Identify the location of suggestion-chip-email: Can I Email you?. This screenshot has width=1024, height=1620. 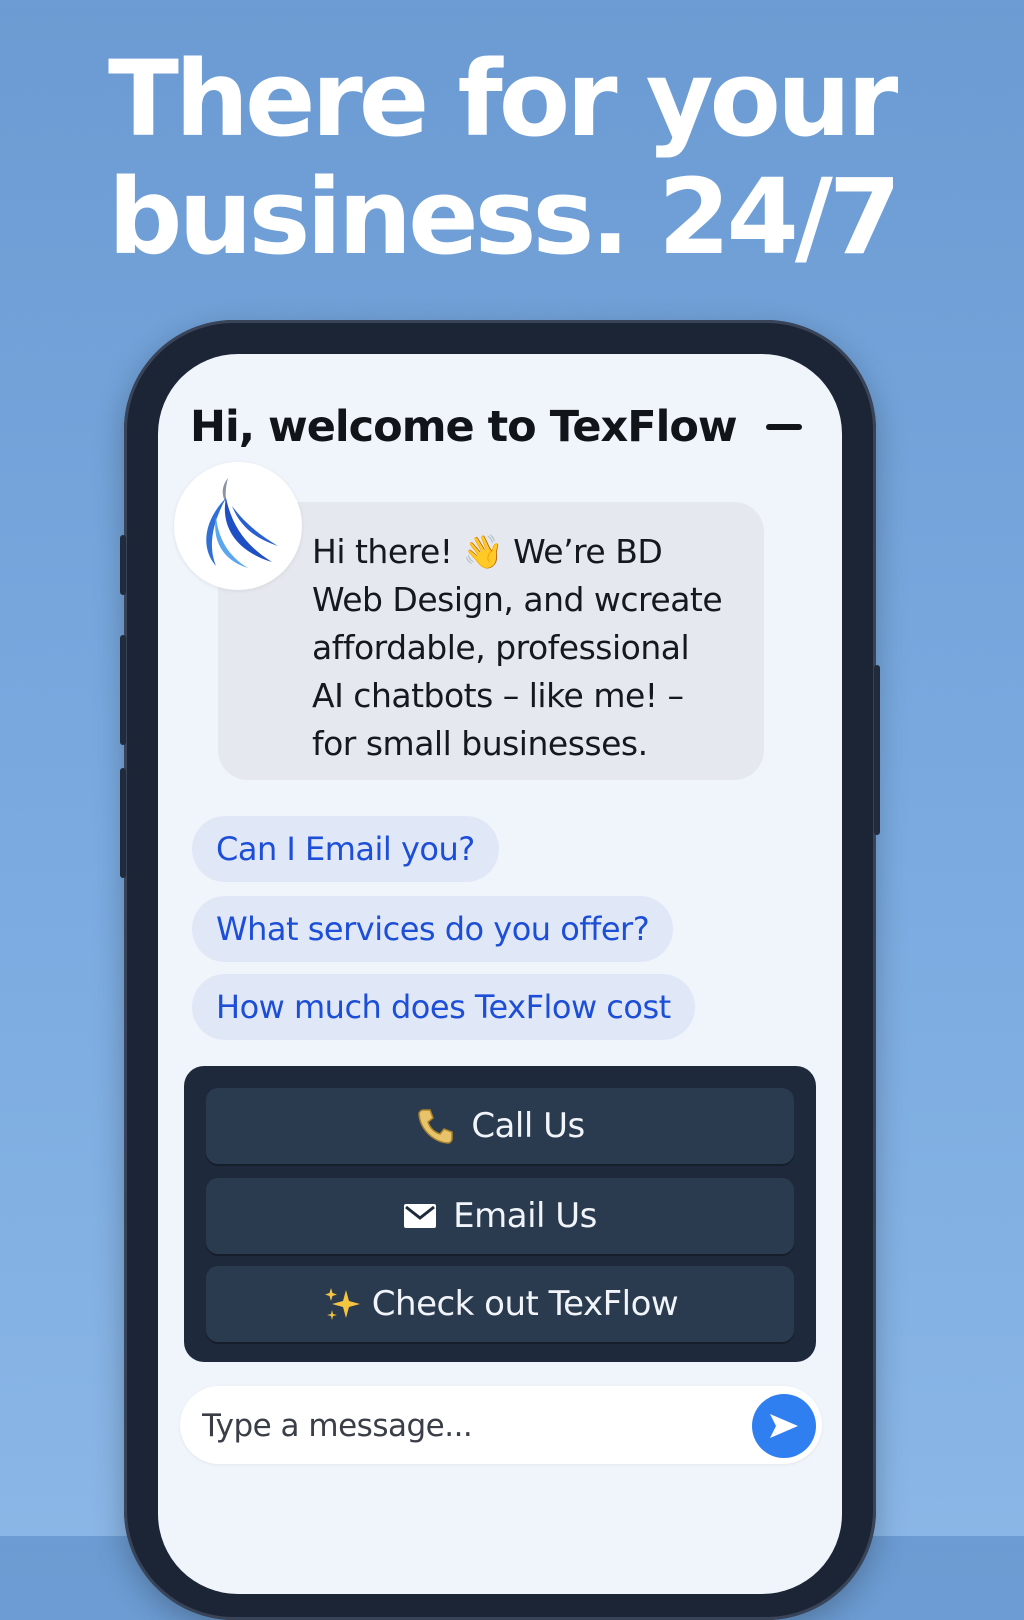
(345, 849).